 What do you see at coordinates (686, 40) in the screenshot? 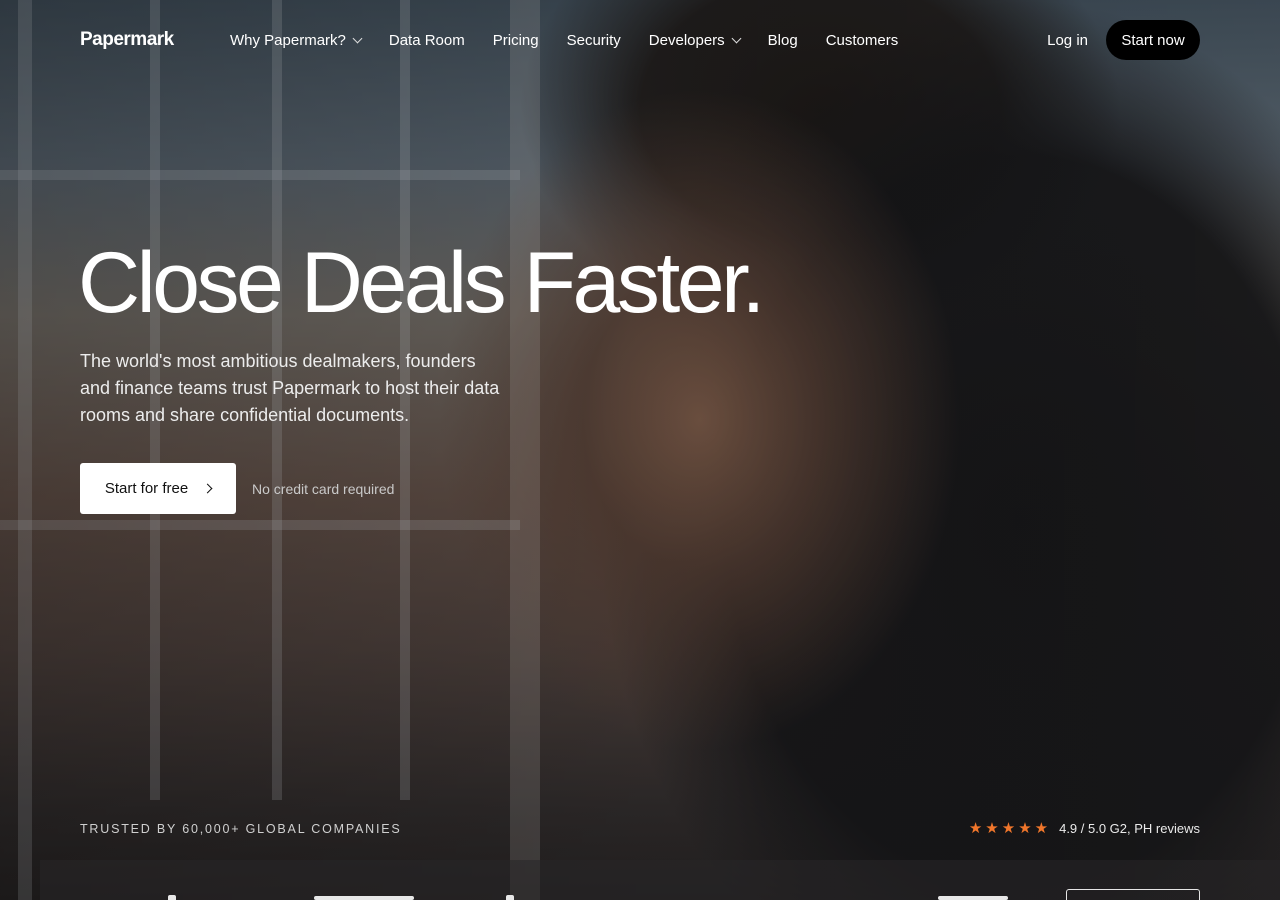
I see `nav-developers-label: Developers` at bounding box center [686, 40].